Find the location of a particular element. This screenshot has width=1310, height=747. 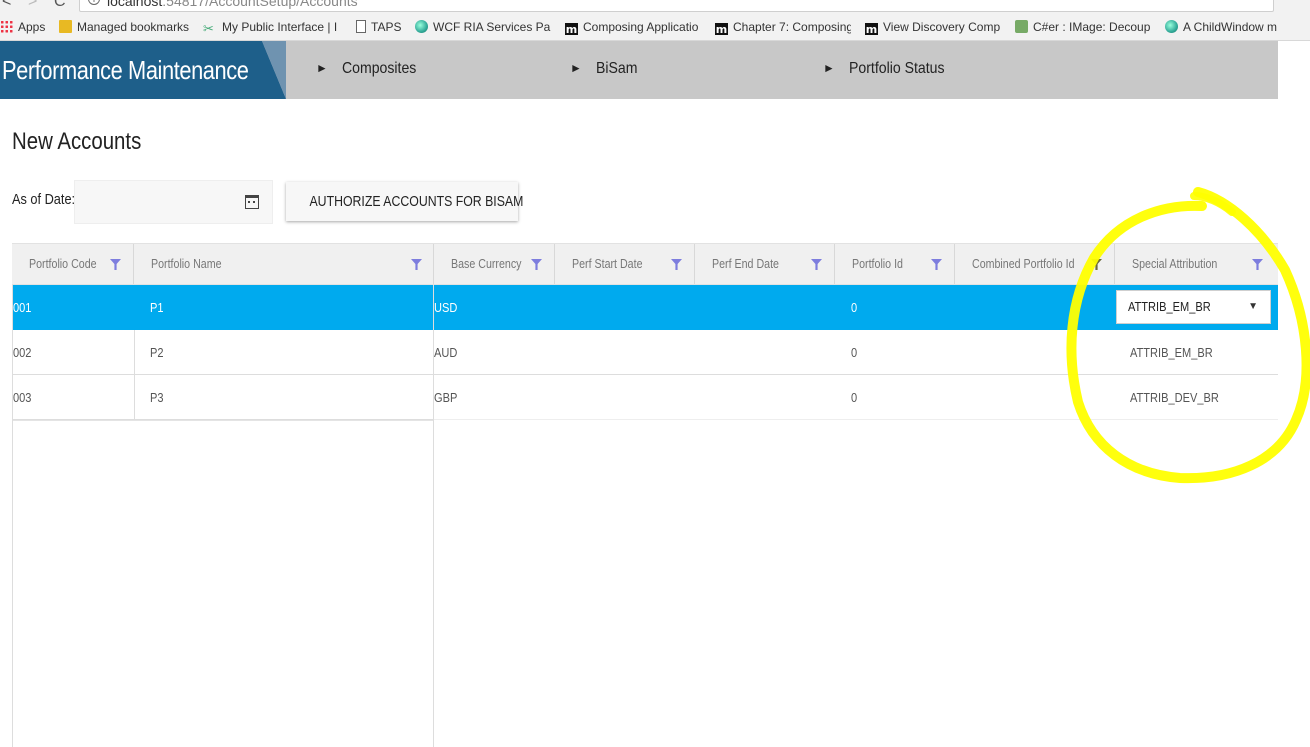

forward-icon: > is located at coordinates (32, 5).